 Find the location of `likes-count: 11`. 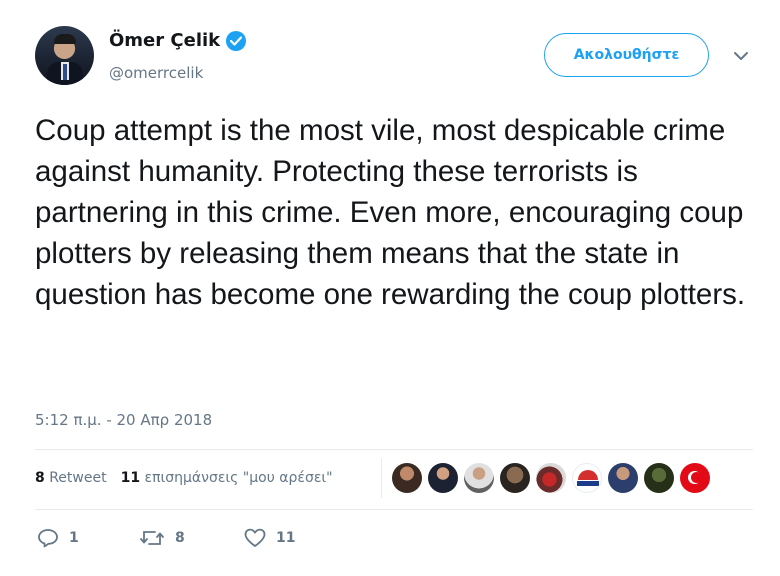

likes-count: 11 is located at coordinates (130, 478).